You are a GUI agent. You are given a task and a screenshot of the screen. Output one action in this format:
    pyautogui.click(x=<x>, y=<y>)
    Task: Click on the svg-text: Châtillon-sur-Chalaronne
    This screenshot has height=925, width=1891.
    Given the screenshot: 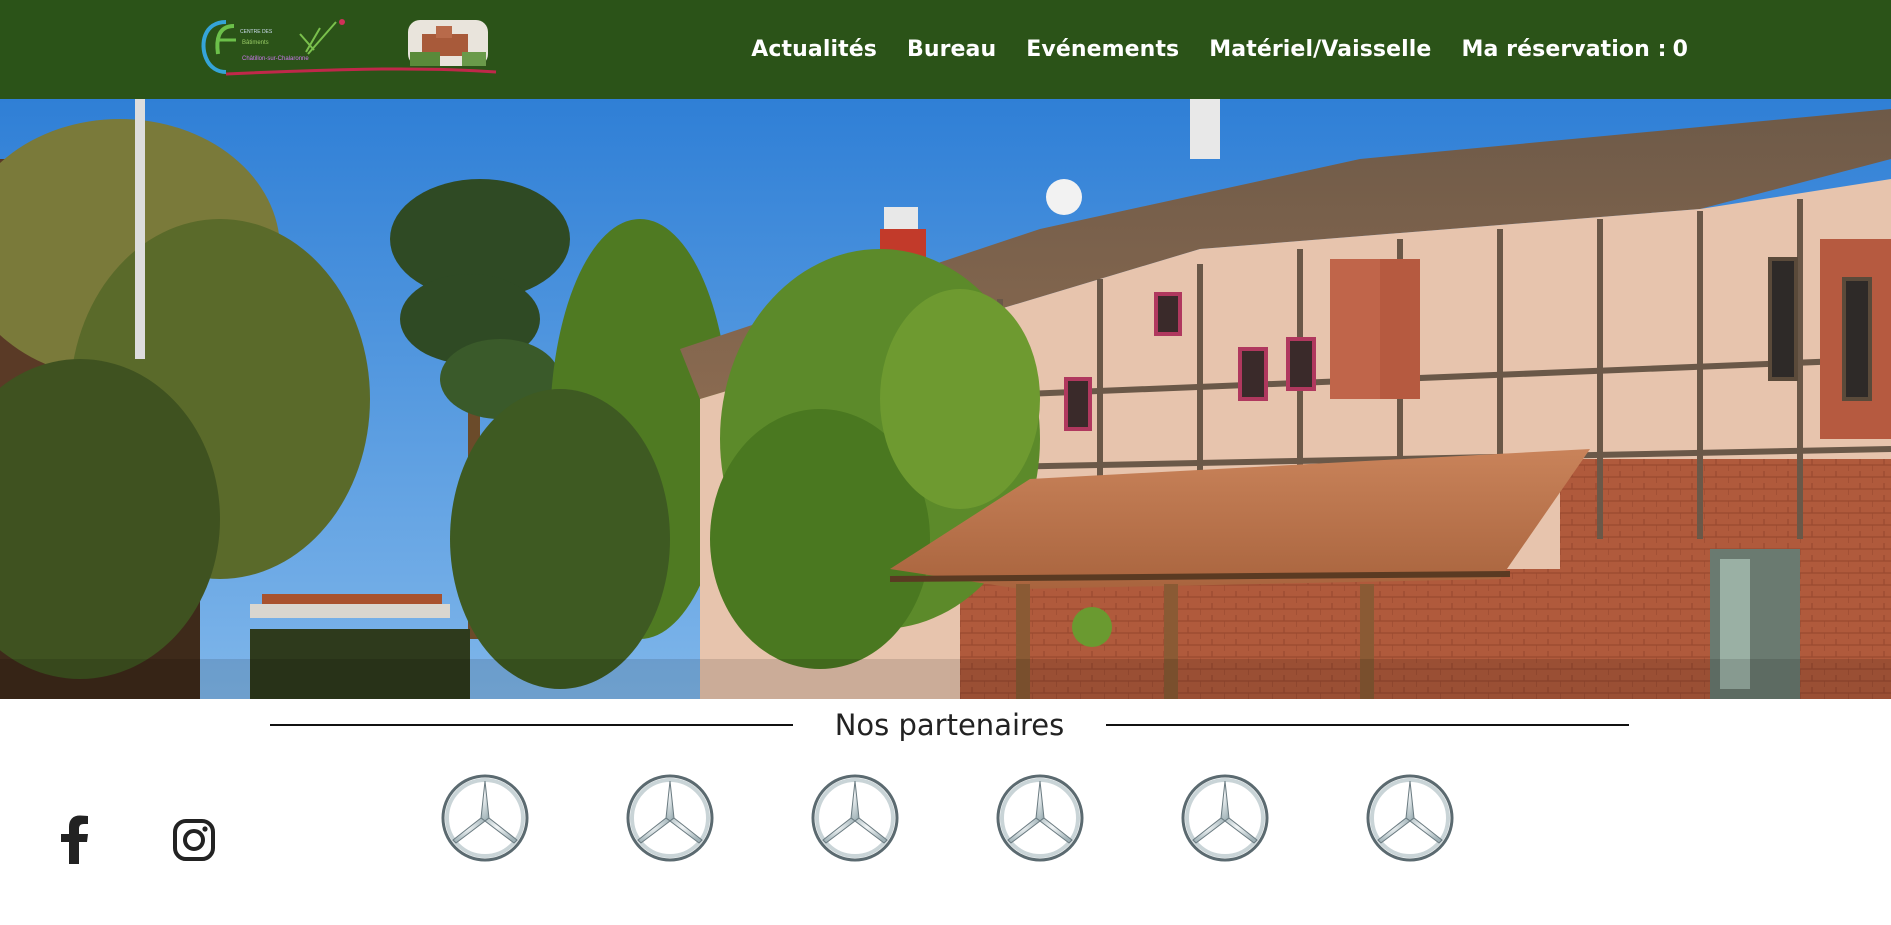 What is the action you would take?
    pyautogui.click(x=275, y=59)
    